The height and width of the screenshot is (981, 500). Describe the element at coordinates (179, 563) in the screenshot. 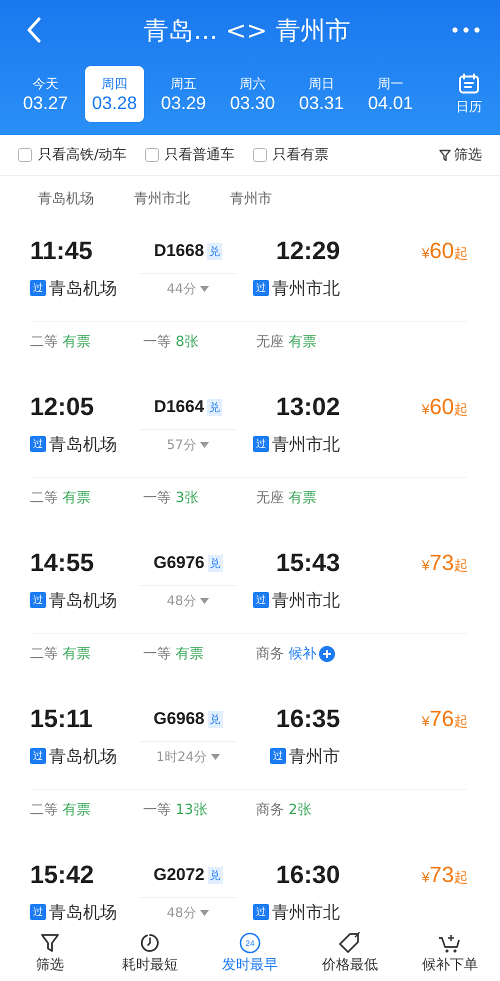

I see `train-number: G6976` at that location.